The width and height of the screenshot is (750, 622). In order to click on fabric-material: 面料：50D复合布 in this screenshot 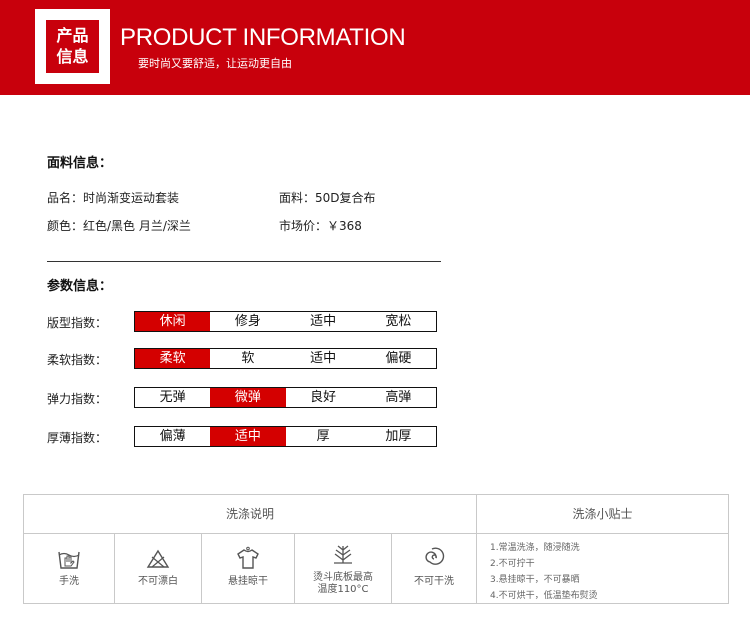, I will do `click(327, 198)`.